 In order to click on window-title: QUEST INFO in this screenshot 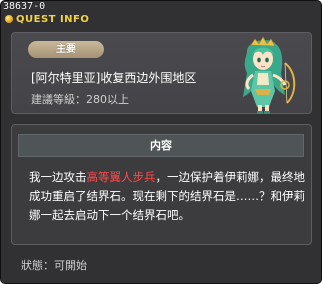, I will do `click(53, 19)`.